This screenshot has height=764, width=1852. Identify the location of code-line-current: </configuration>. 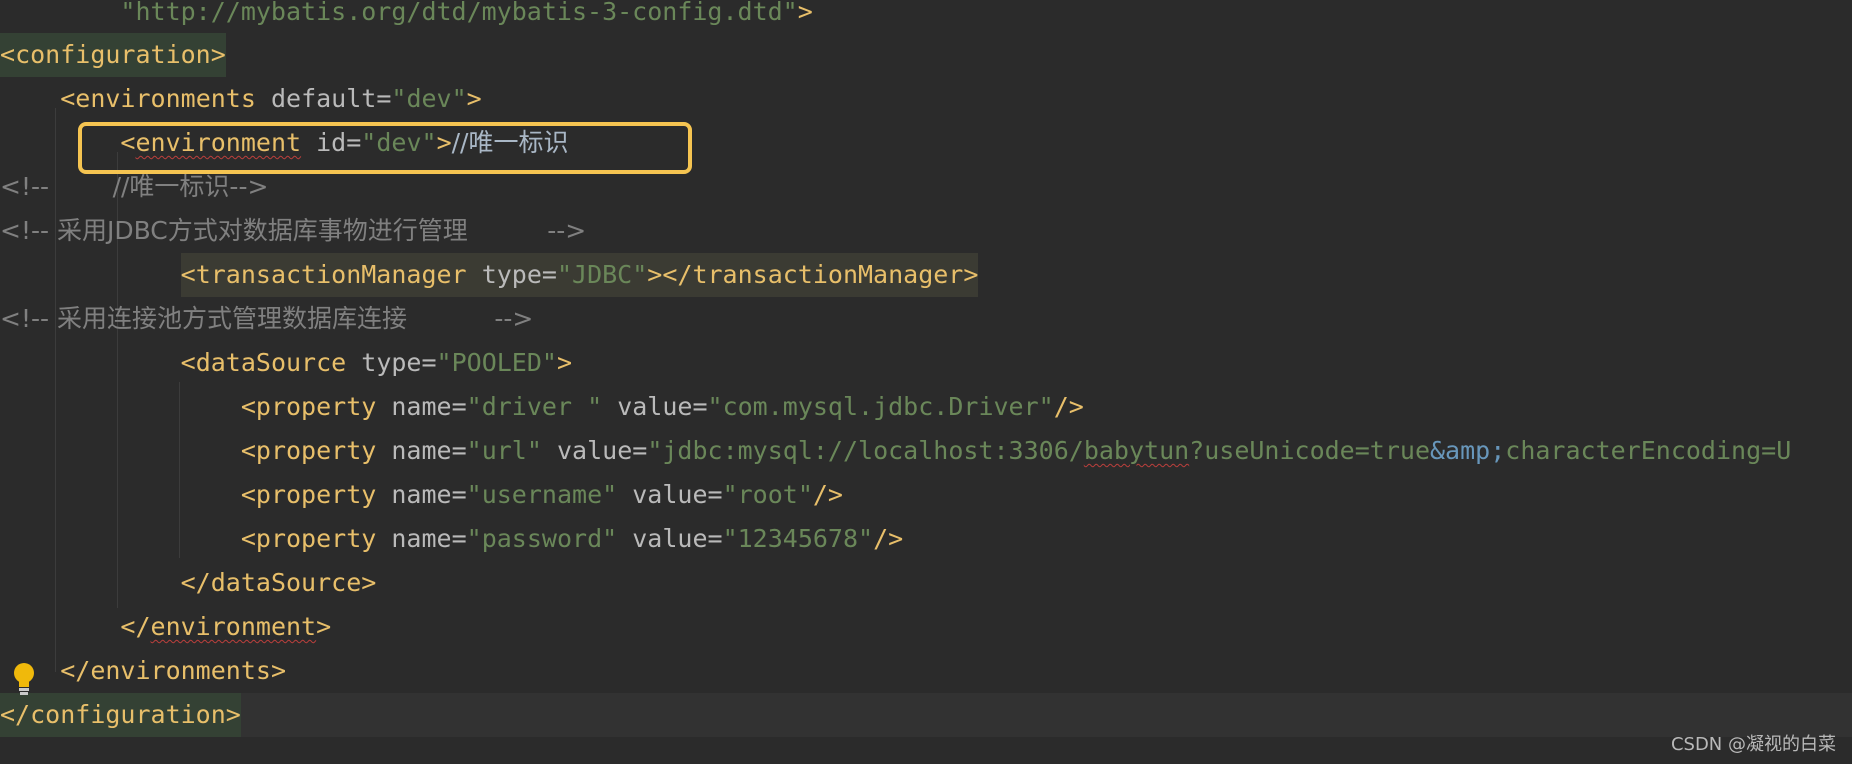
(926, 715).